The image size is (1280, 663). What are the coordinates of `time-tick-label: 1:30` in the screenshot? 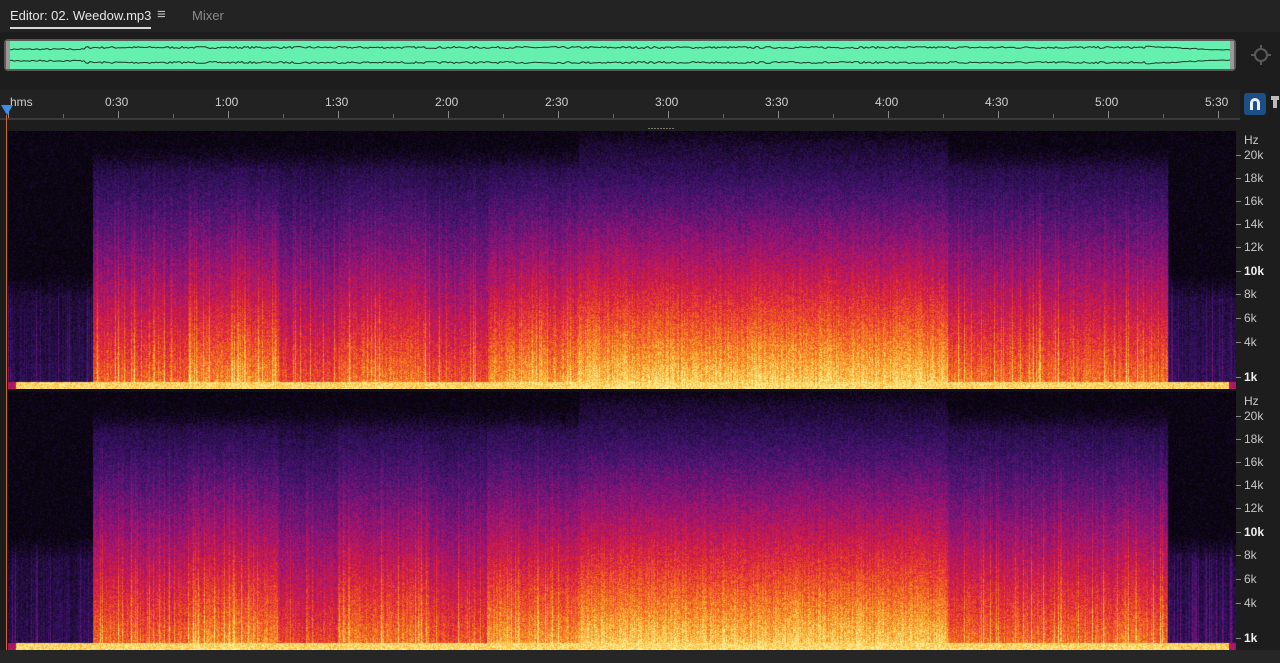 It's located at (337, 102).